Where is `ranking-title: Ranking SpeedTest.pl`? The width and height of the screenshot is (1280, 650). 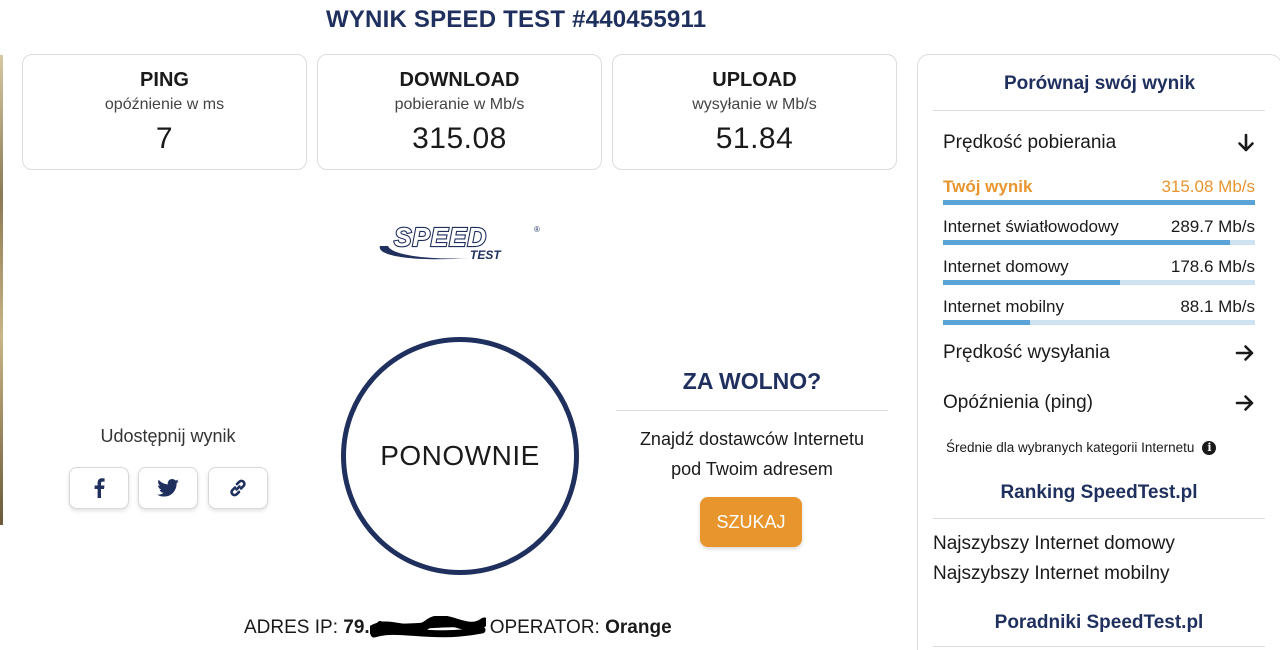 ranking-title: Ranking SpeedTest.pl is located at coordinates (1099, 493).